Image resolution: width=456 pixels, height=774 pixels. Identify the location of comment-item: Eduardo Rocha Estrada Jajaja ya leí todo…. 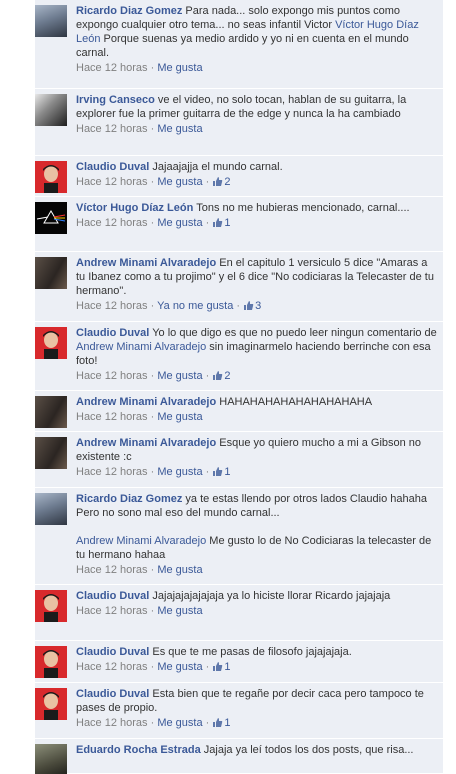
(239, 756).